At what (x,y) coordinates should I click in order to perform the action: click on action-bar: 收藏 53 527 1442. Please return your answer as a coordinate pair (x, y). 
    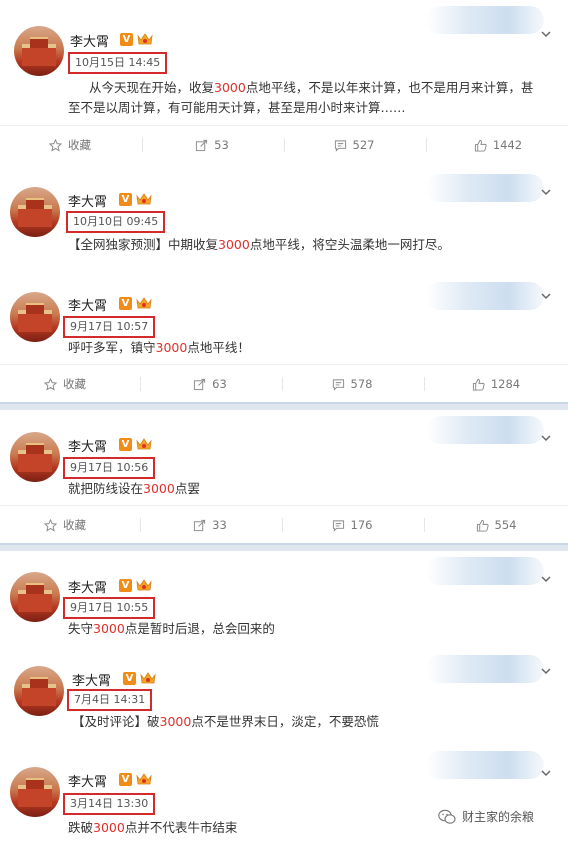
    Looking at the image, I should click on (284, 144).